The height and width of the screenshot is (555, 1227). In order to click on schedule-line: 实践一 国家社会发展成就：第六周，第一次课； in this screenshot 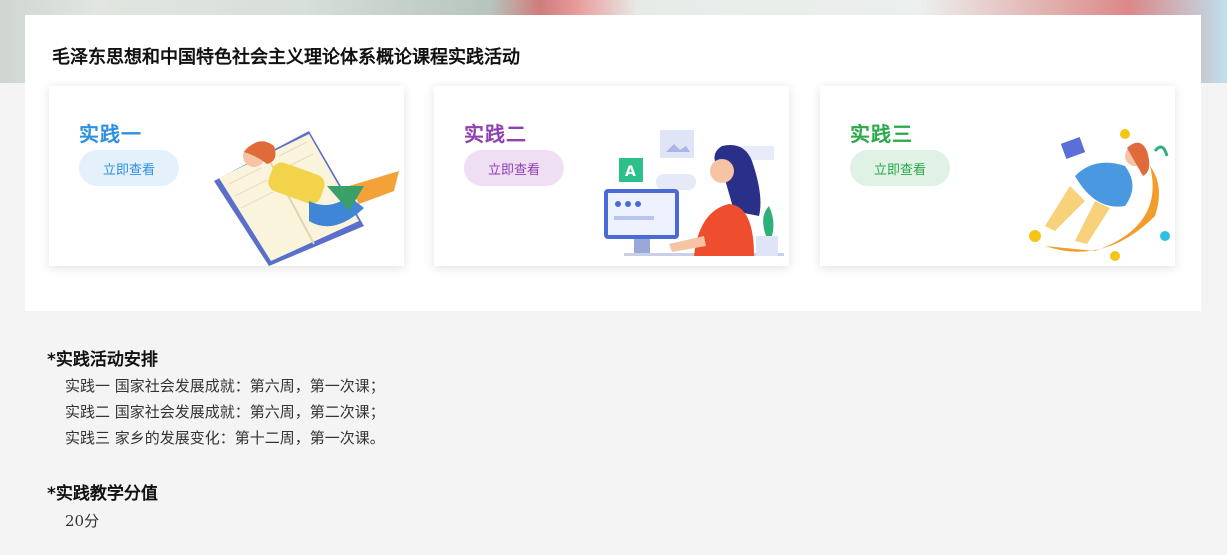, I will do `click(225, 386)`.